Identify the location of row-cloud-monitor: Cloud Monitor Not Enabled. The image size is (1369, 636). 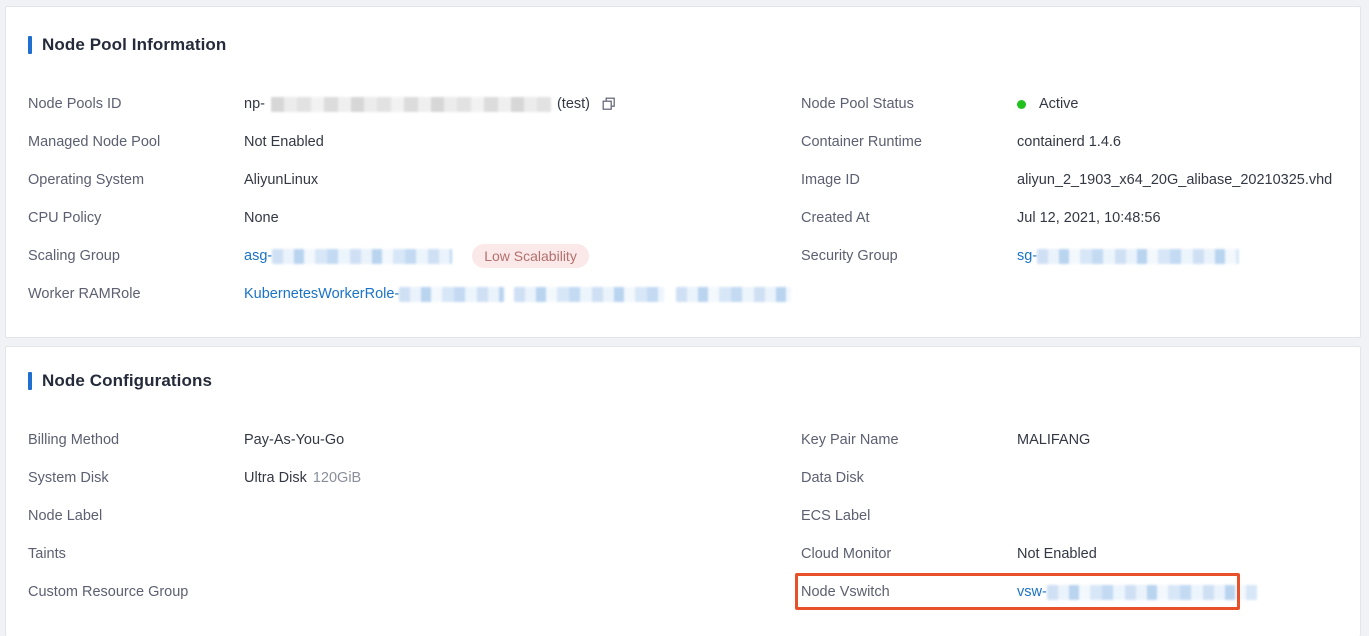
(1081, 554).